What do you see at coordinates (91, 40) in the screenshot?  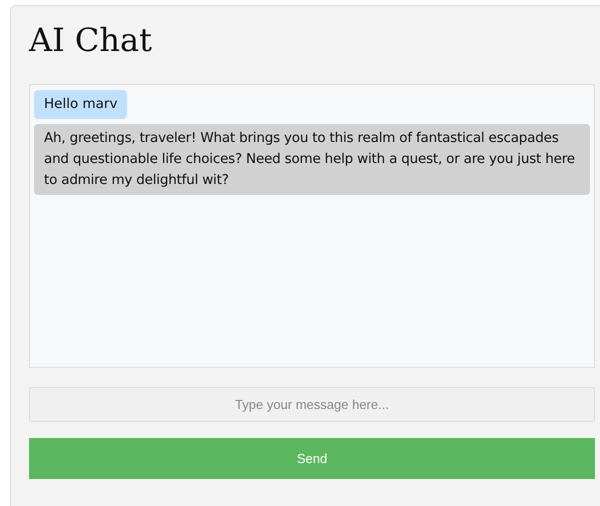 I see `page-title: AI Chat` at bounding box center [91, 40].